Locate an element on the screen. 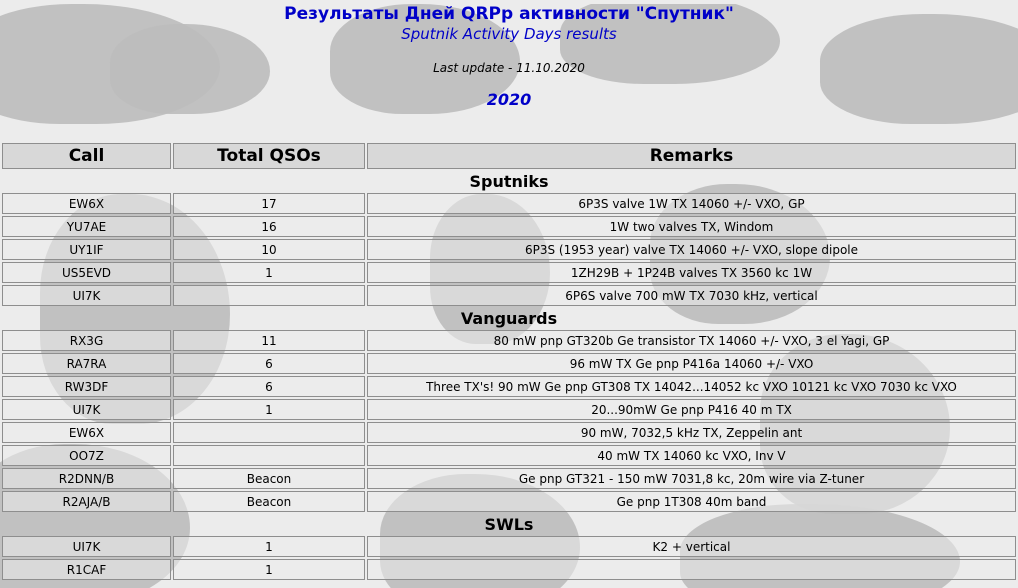  table-row: YU7AE 16 1W two valves TX, Windom is located at coordinates (509, 226).